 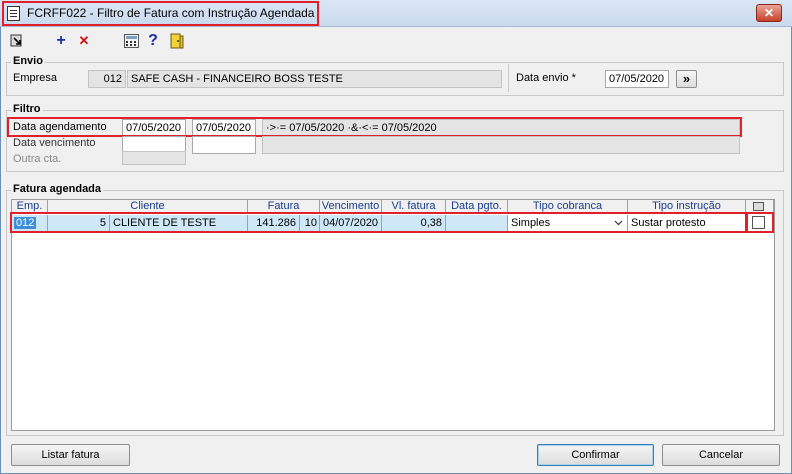 I want to click on calculator-icon, so click(x=131, y=42).